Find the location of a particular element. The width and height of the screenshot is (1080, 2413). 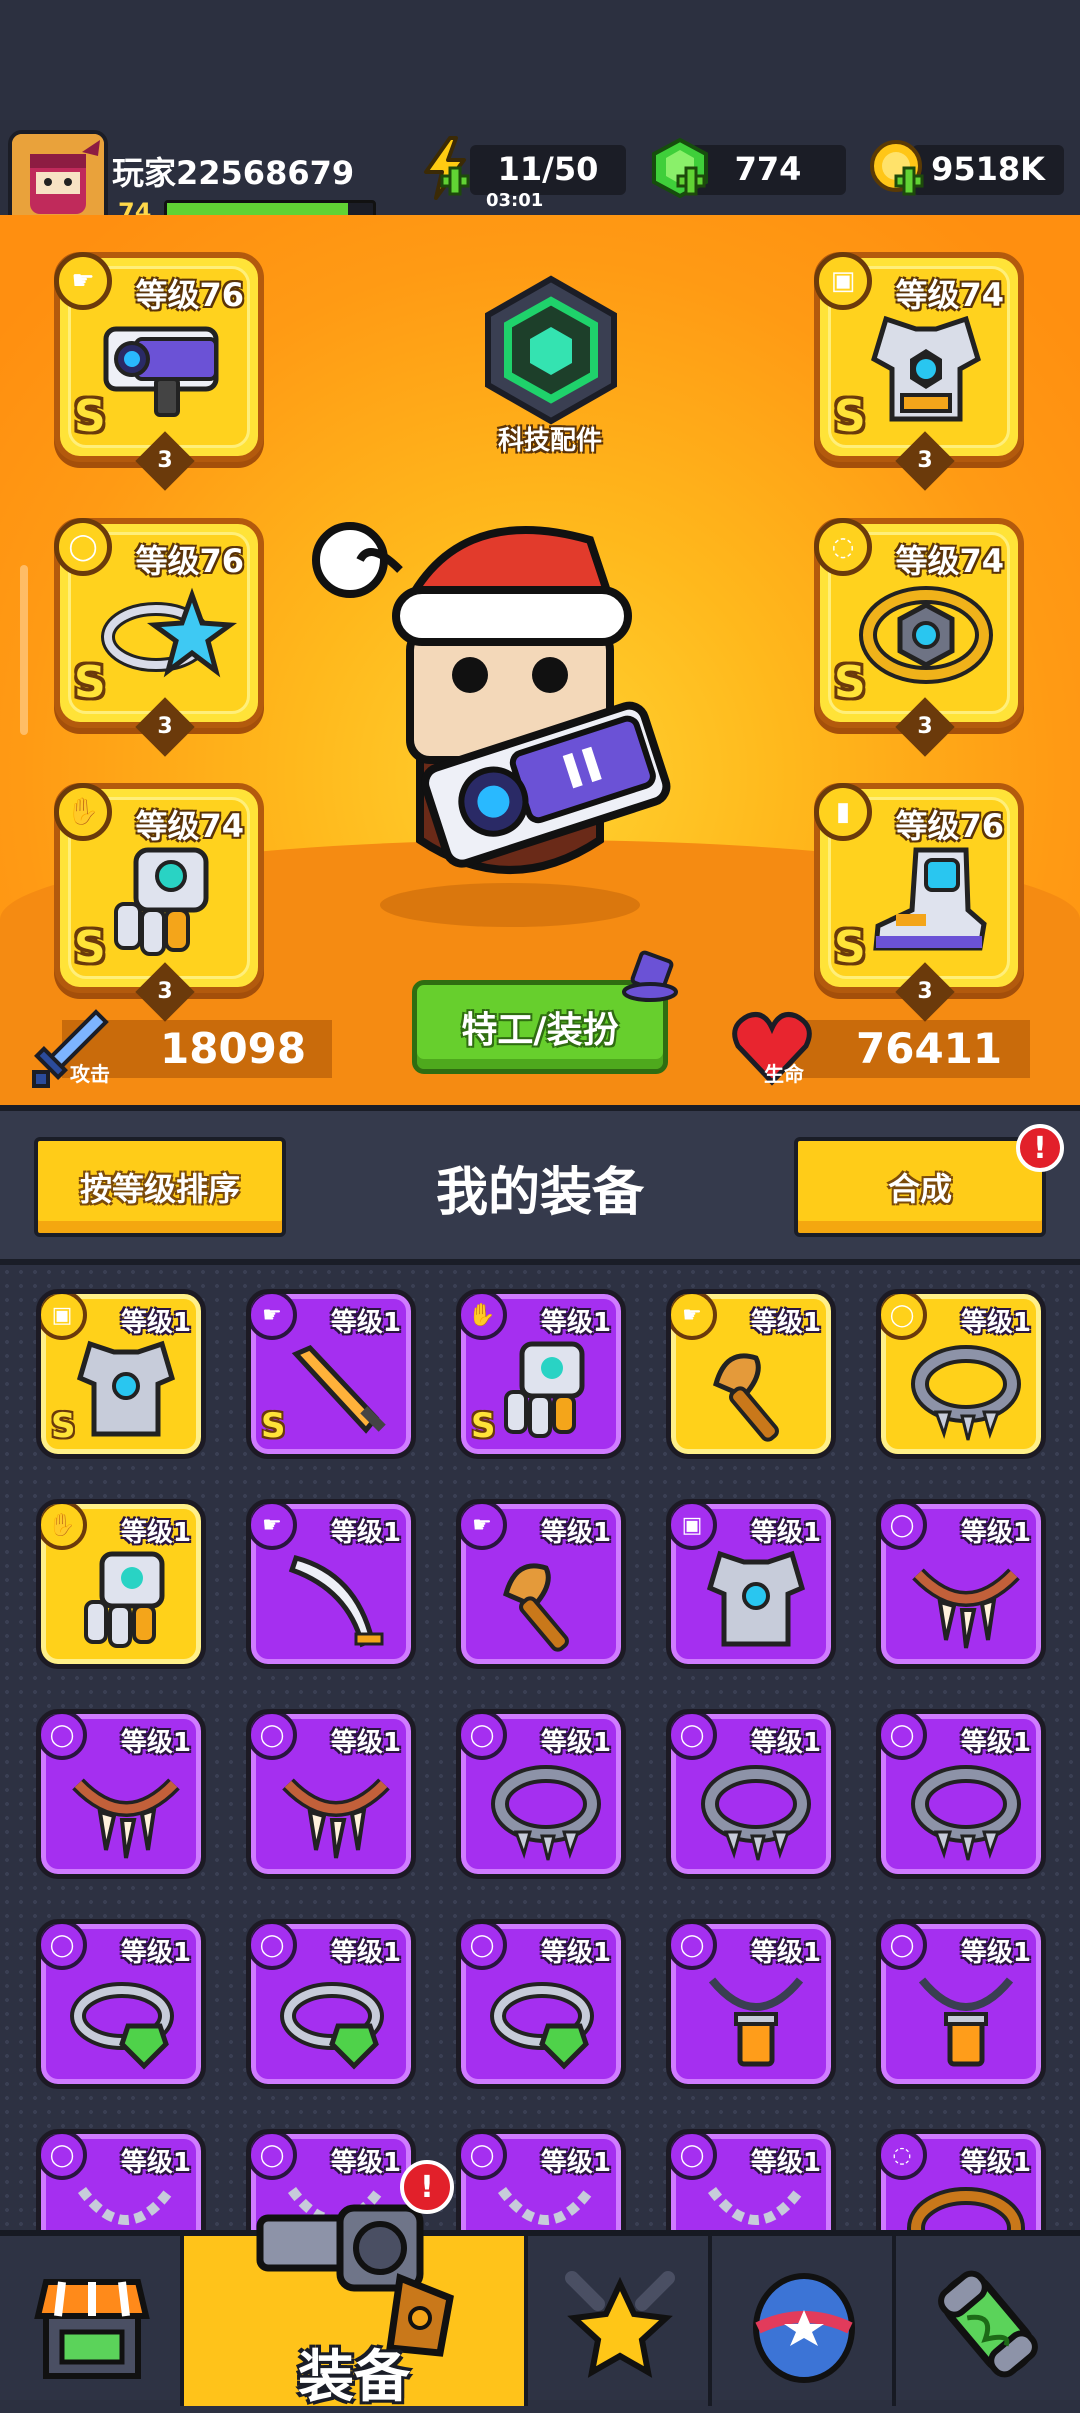

santa-hero-character is located at coordinates (510, 705).